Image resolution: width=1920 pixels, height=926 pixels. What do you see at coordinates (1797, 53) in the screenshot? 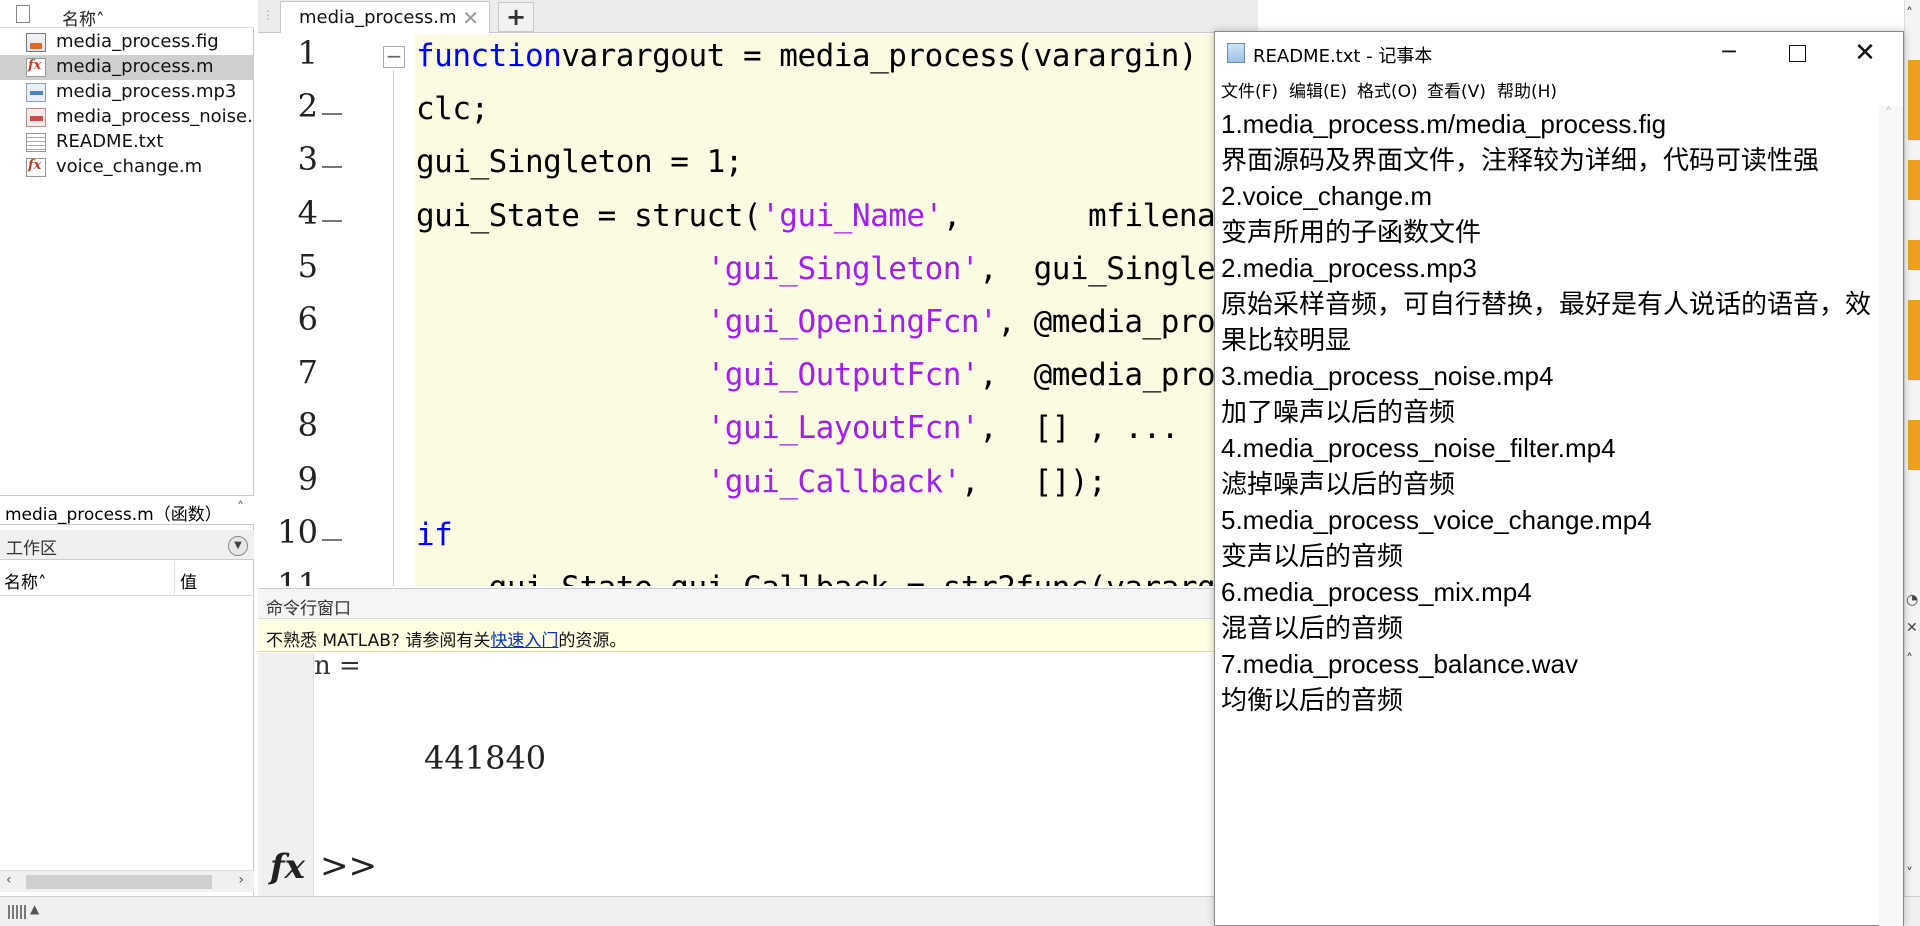
I see `maximize-button` at bounding box center [1797, 53].